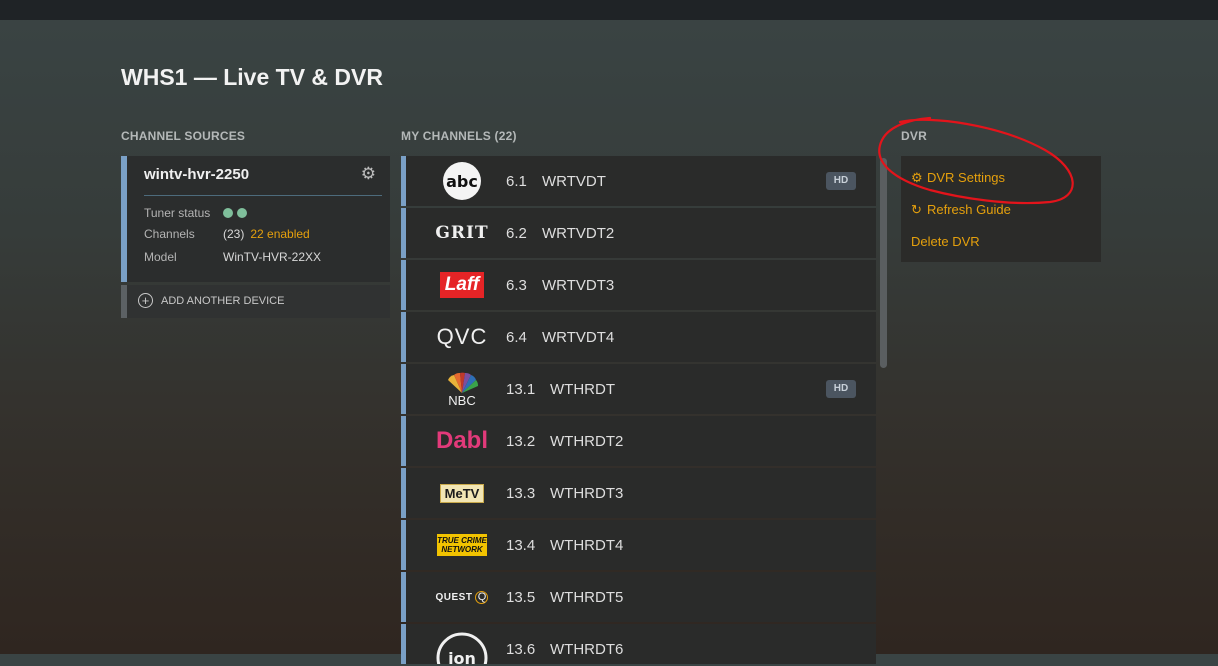 This screenshot has height=666, width=1218. Describe the element at coordinates (574, 181) in the screenshot. I see `channel-name: WRTVDT` at that location.